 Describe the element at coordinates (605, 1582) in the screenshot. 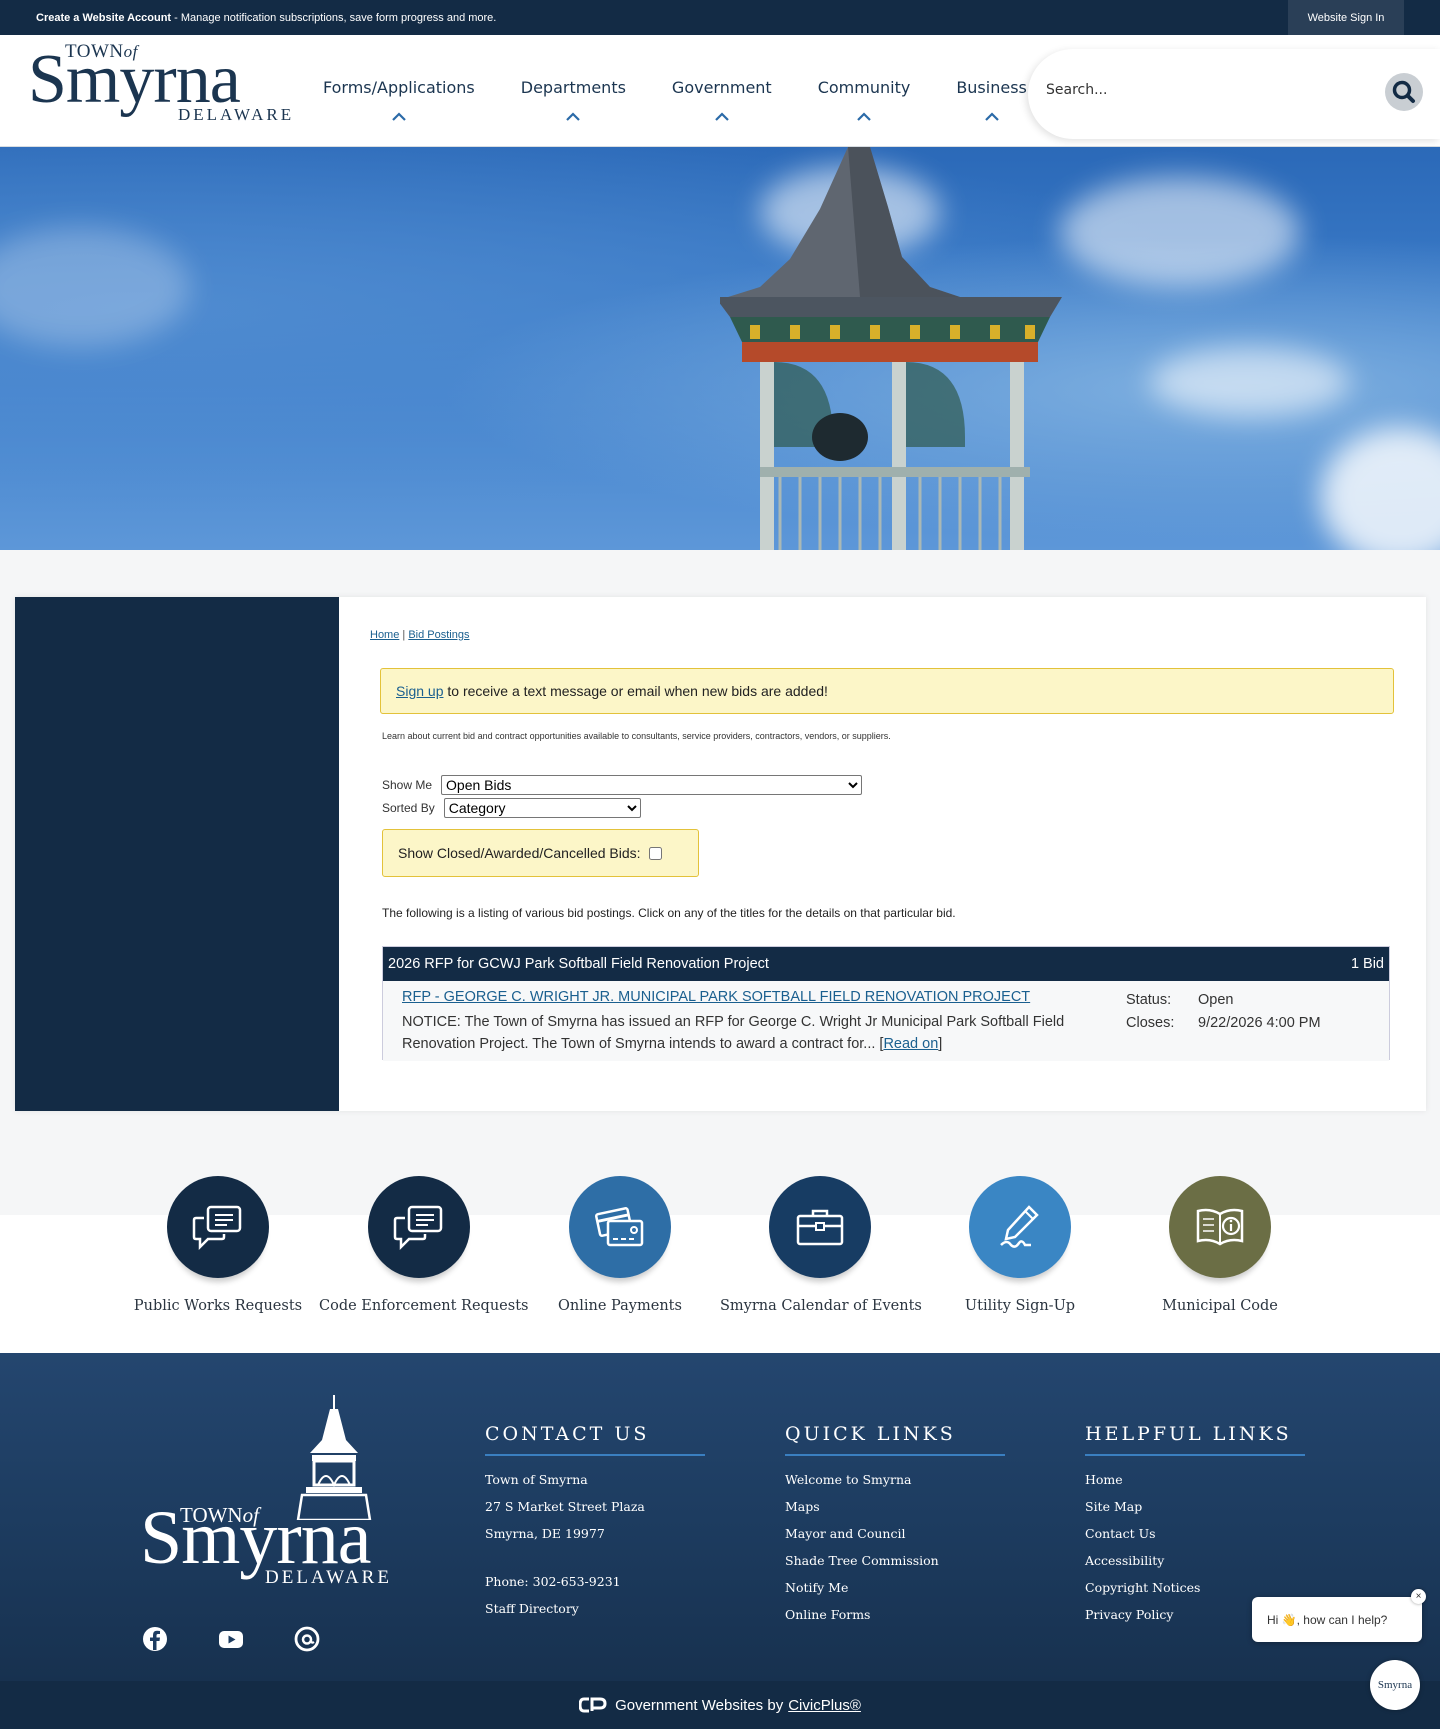

I see `contact-phone: Phone: 302-653-9231` at that location.